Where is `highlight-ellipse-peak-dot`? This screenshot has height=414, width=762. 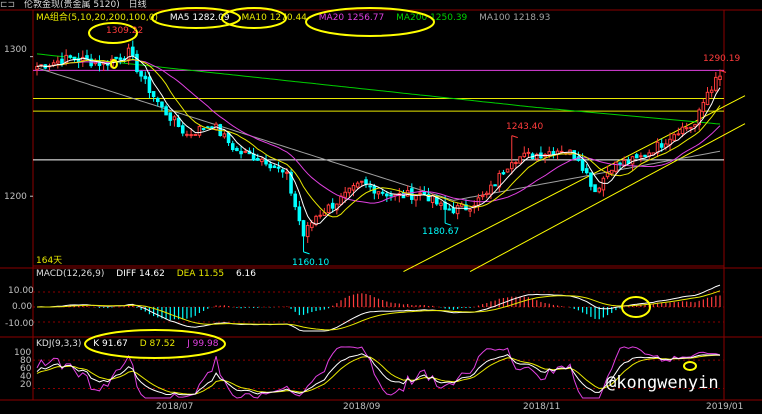
highlight-ellipse-peak-dot is located at coordinates (114, 64).